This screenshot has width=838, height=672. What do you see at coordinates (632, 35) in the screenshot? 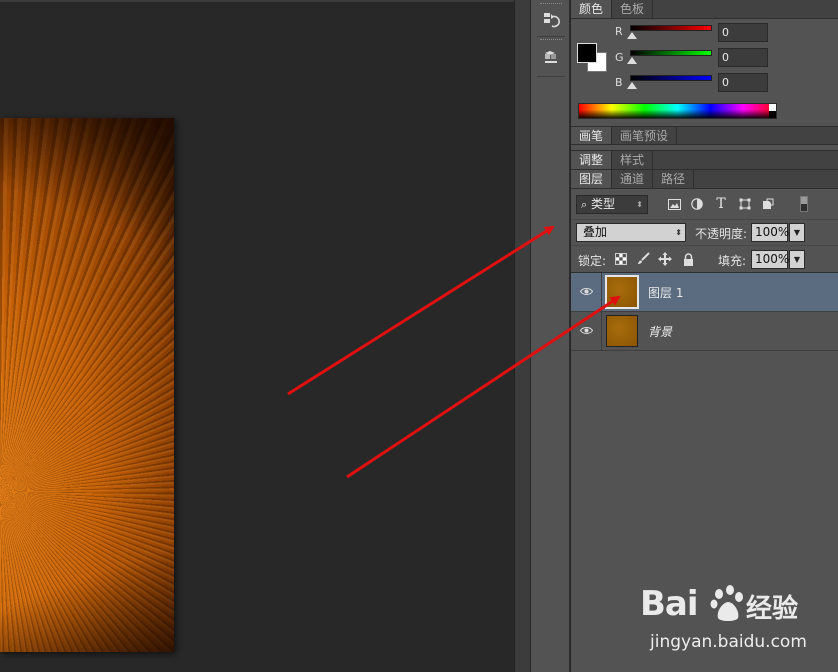
I see `red-slider-thumb` at bounding box center [632, 35].